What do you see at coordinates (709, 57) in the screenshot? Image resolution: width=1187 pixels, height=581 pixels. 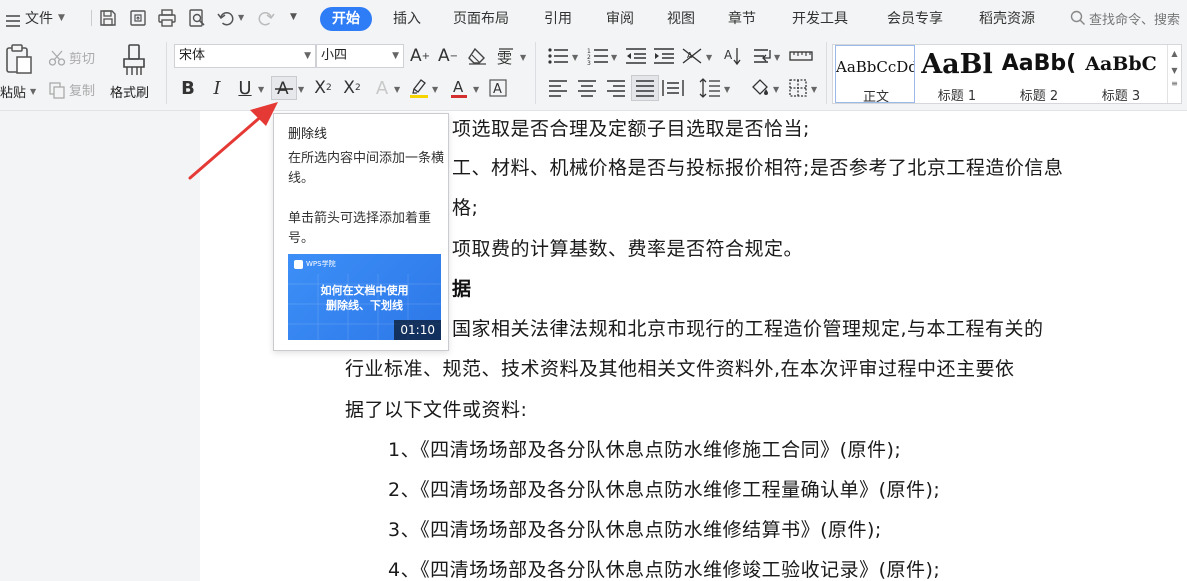 I see `chinese-layout-dropdown-icon: ▼` at bounding box center [709, 57].